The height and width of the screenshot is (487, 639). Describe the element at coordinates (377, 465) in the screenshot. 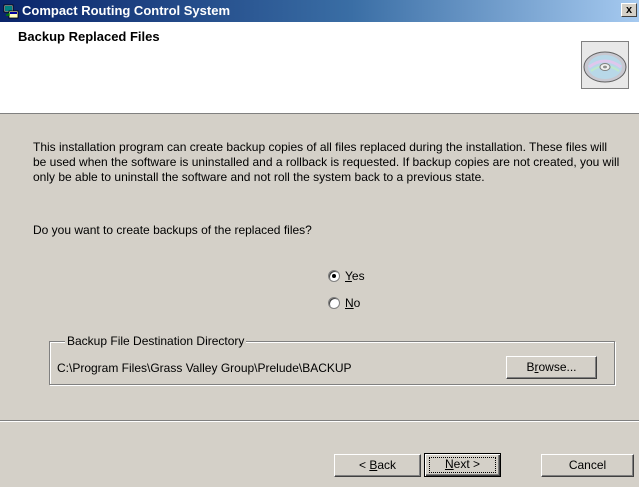

I see `back-button: < Back` at that location.